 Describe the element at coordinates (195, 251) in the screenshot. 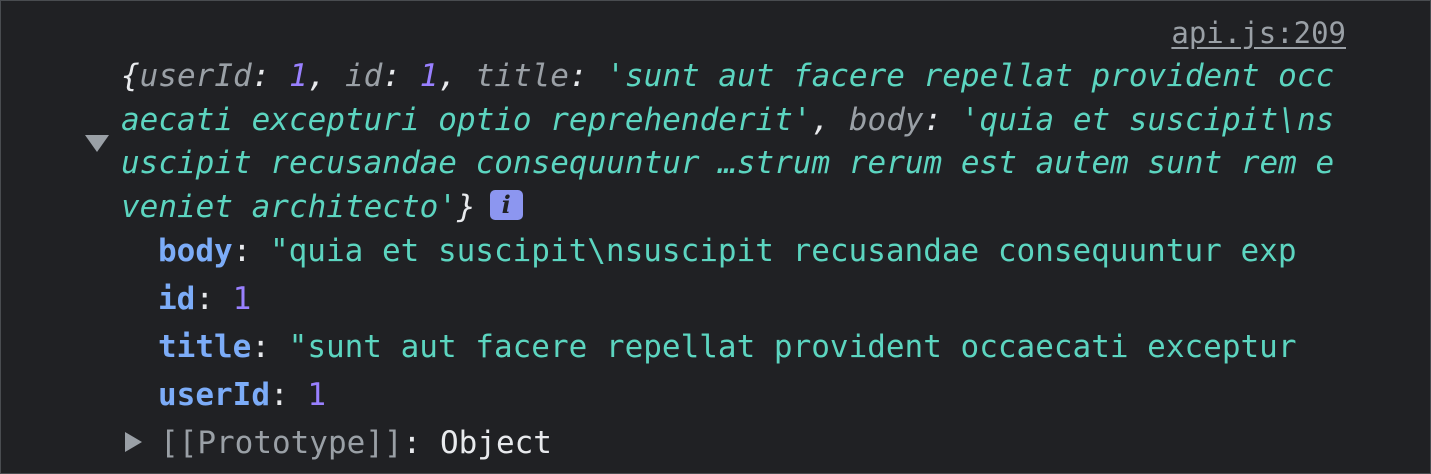

I see `property-key: body` at that location.